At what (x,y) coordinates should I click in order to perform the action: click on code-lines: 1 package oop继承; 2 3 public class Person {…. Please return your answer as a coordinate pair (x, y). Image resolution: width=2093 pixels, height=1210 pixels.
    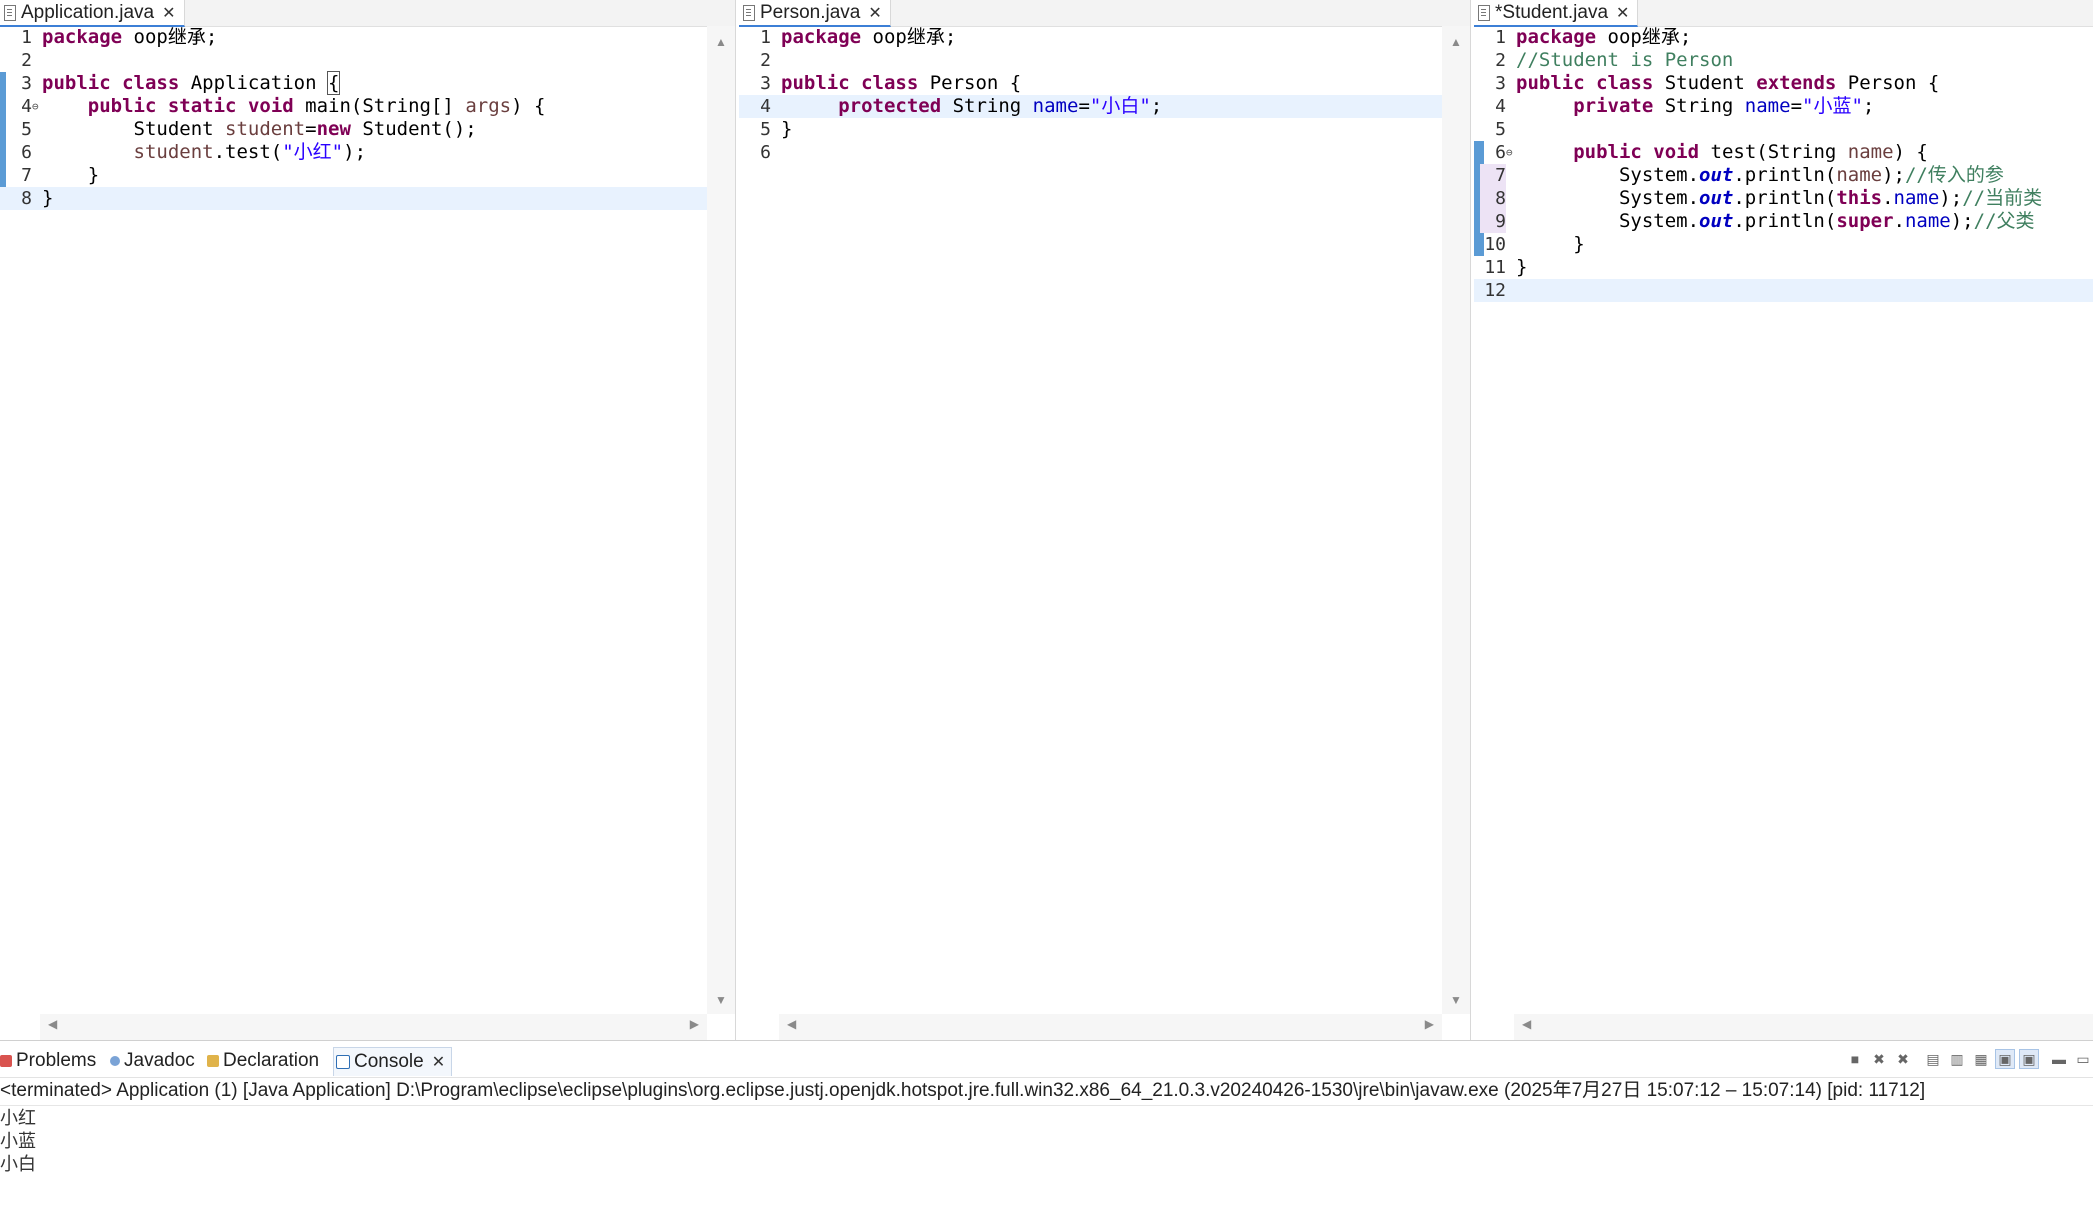
    Looking at the image, I should click on (1090, 95).